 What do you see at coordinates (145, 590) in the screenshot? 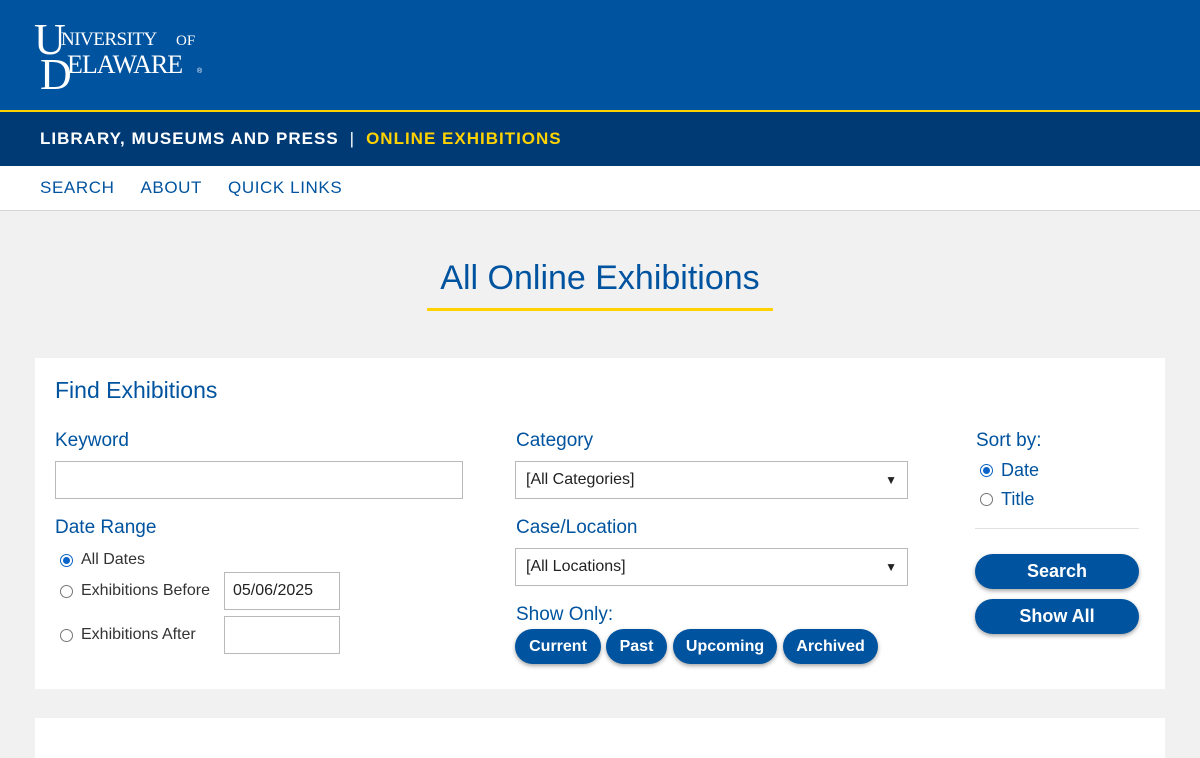
I see `exhibitions-before-label: Exhibitions Before` at bounding box center [145, 590].